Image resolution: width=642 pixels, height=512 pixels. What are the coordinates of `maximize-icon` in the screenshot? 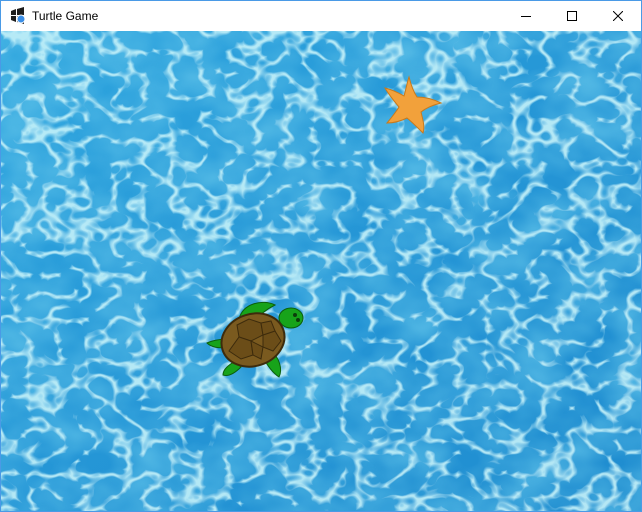 It's located at (572, 16).